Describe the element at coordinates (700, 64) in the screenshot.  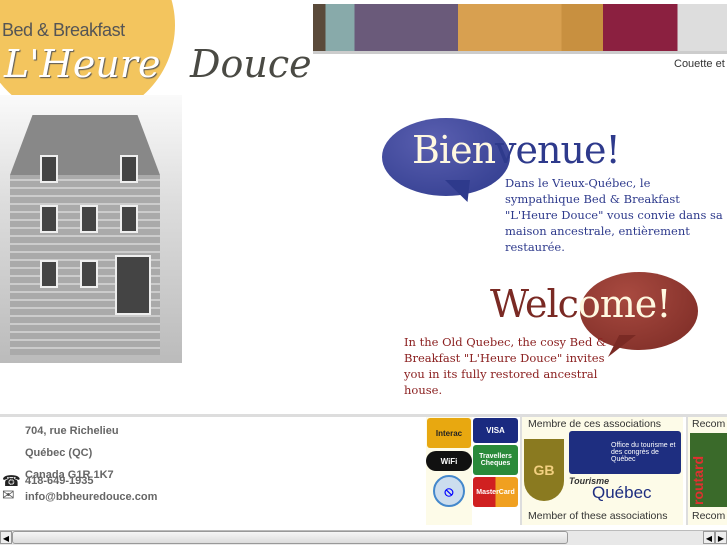
I see `banner-caption: Couette et C` at that location.